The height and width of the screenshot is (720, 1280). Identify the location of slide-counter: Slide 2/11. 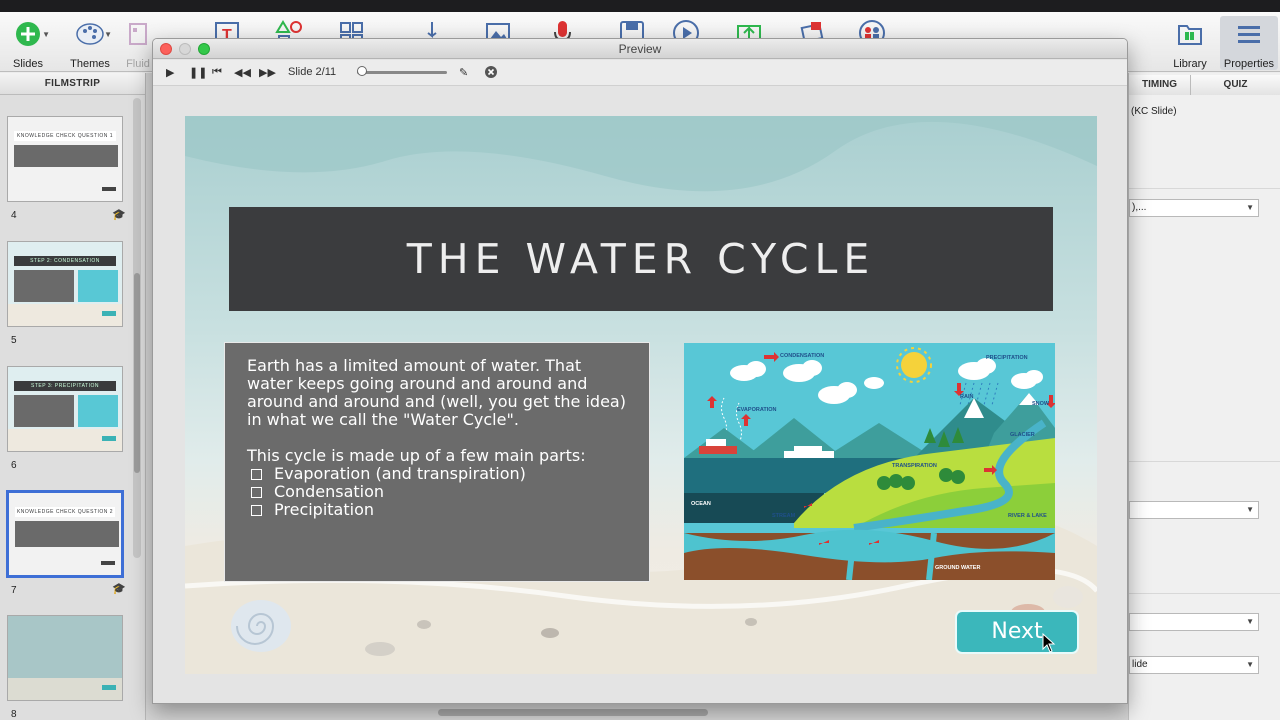
(312, 72).